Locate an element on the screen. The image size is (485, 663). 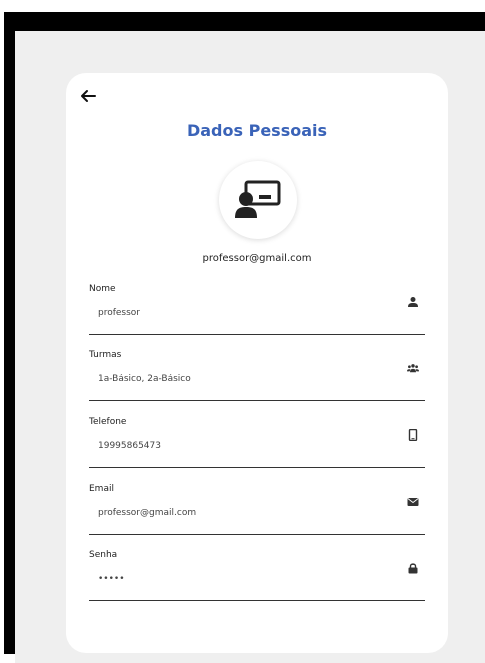
phone-label: Telefone is located at coordinates (108, 422).